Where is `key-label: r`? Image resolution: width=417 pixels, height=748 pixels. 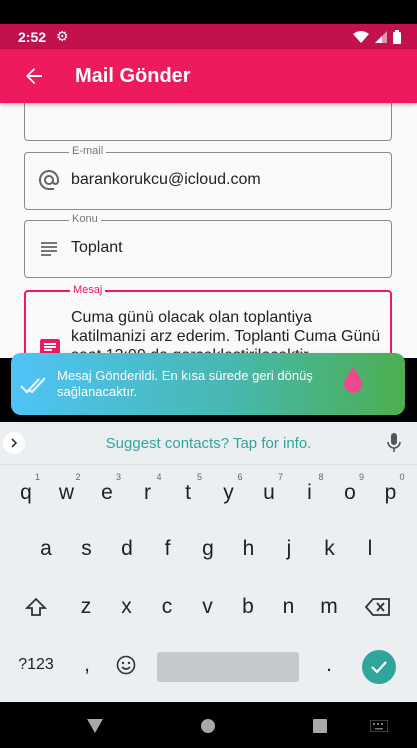 key-label: r is located at coordinates (147, 492).